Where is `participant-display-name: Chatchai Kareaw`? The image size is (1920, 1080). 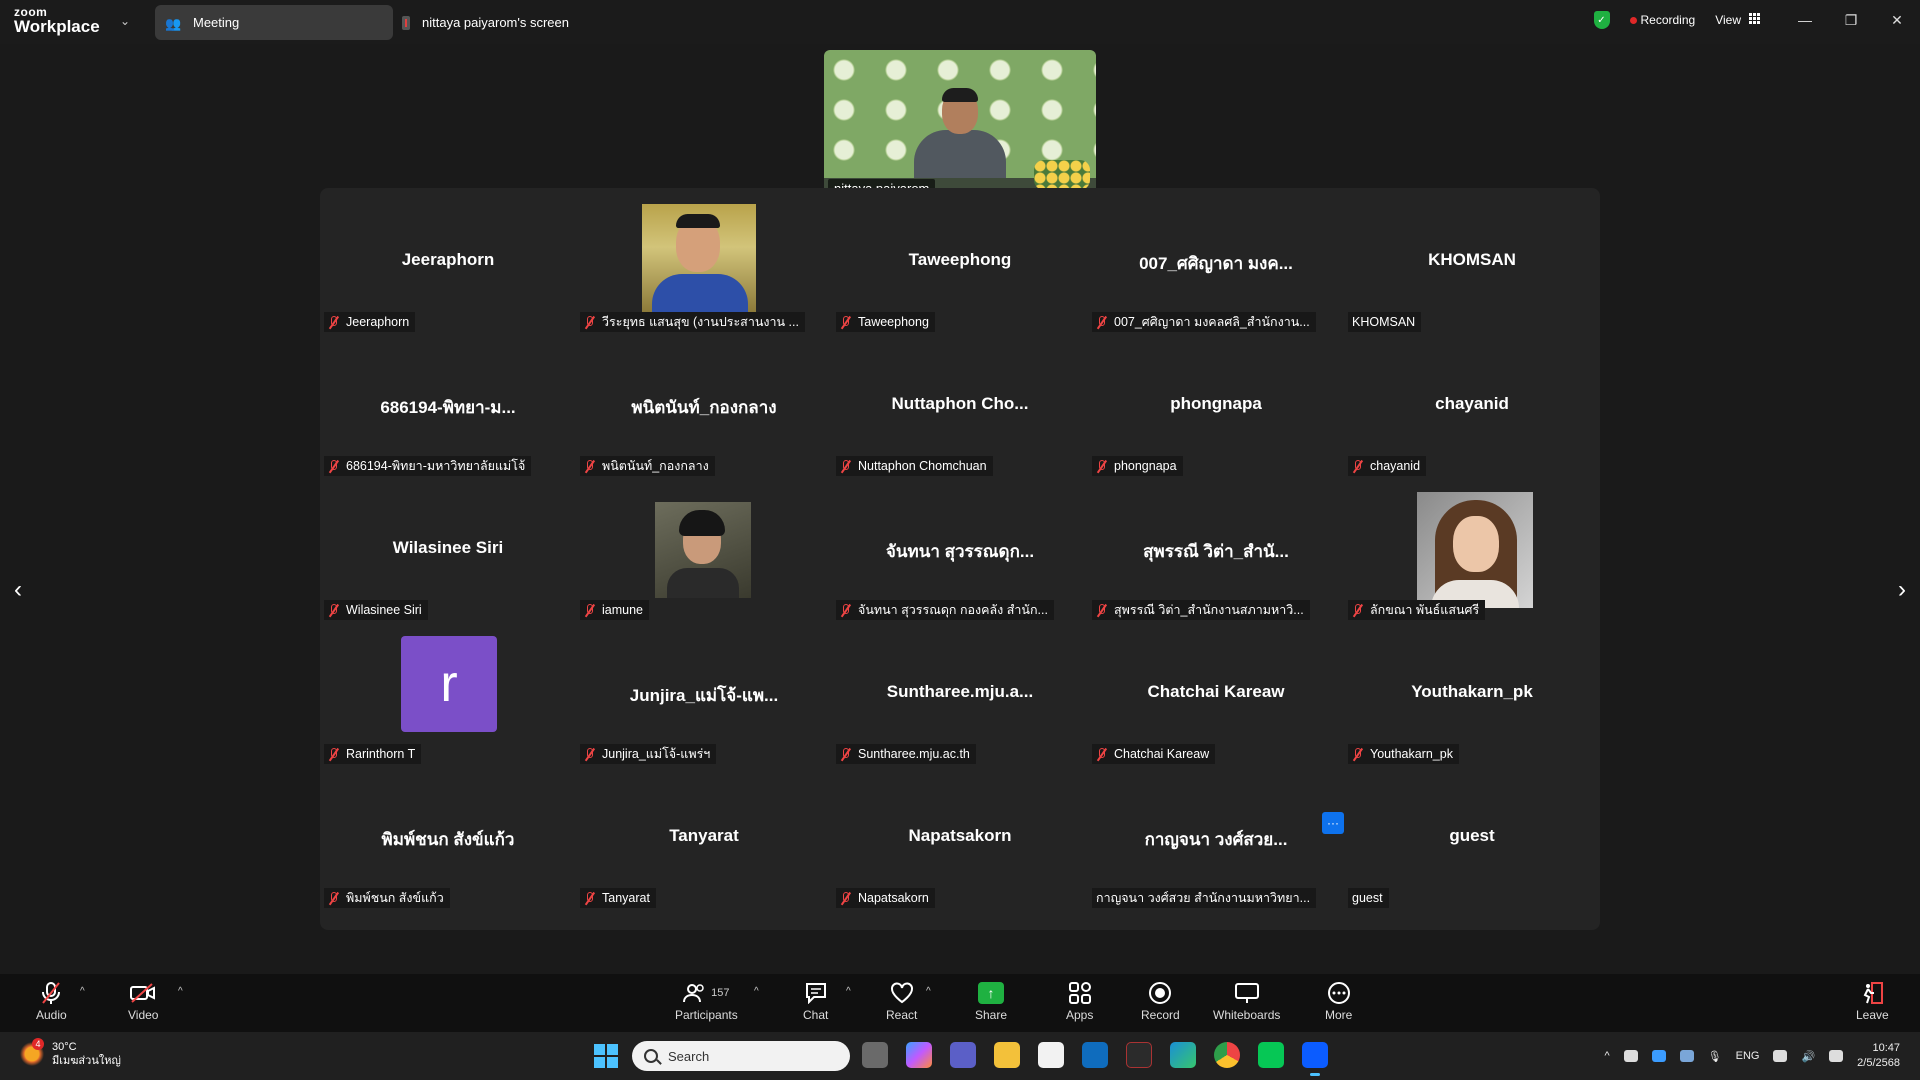 participant-display-name: Chatchai Kareaw is located at coordinates (1216, 691).